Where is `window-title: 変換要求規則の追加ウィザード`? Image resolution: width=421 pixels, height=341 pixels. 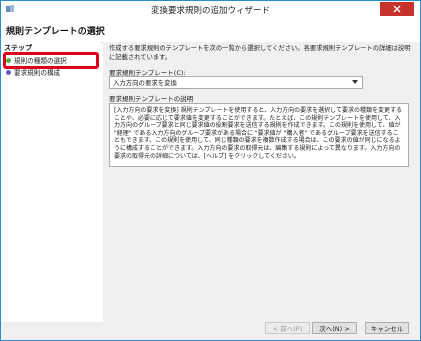 window-title: 変換要求規則の追加ウィザード is located at coordinates (210, 11).